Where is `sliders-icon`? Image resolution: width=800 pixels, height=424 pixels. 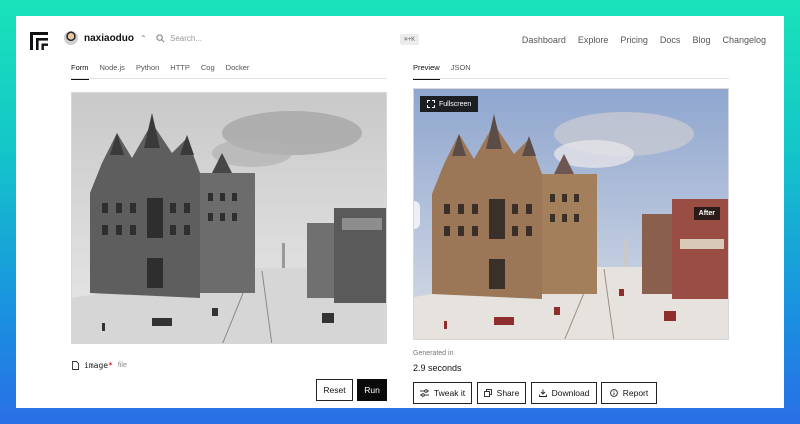 sliders-icon is located at coordinates (424, 393).